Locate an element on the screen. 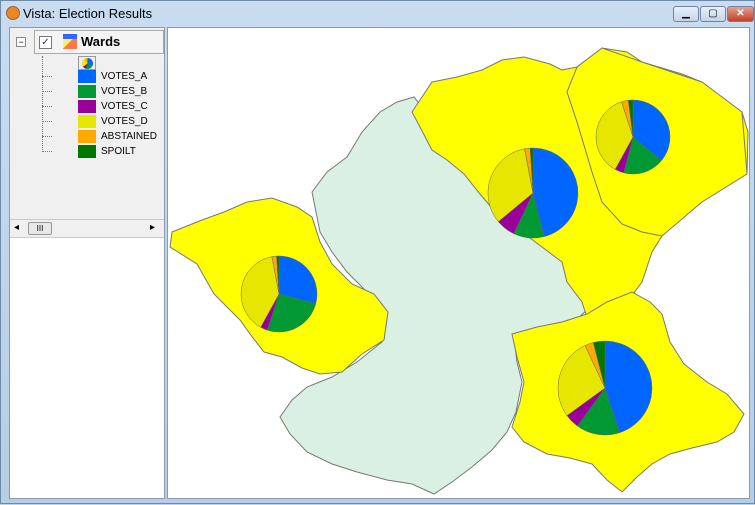 Image resolution: width=755 pixels, height=505 pixels. layer-visibility-checkbox: ✓ is located at coordinates (45, 42).